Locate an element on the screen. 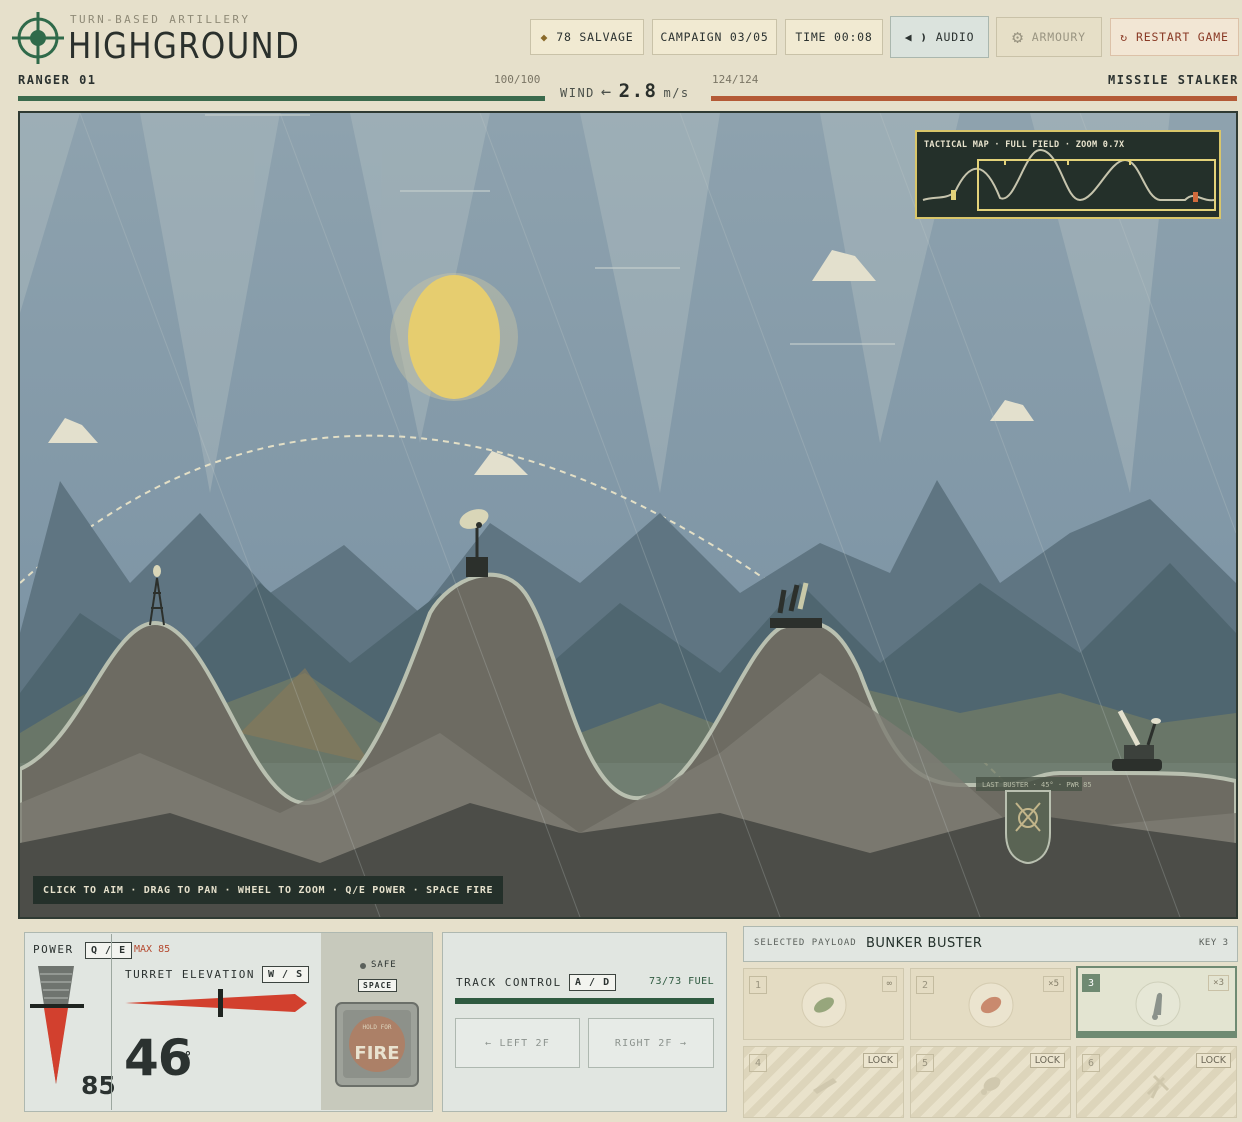 This screenshot has width=1242, height=1122. payload-slot-3: 3 ×3 is located at coordinates (1156, 1002).